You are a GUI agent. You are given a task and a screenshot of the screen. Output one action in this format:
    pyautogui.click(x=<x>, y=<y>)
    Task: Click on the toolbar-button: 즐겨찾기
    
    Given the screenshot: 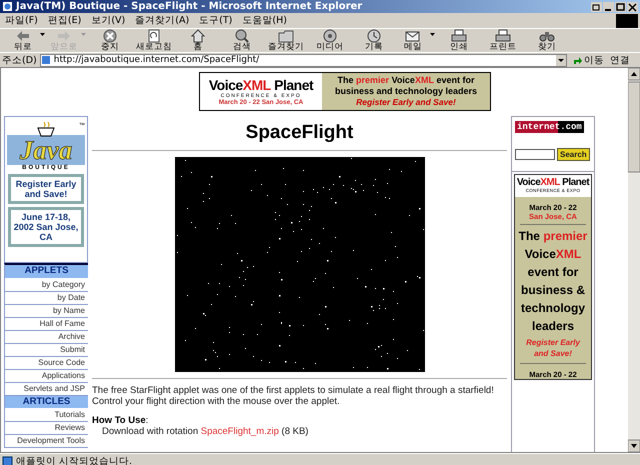 What is the action you would take?
    pyautogui.click(x=286, y=40)
    